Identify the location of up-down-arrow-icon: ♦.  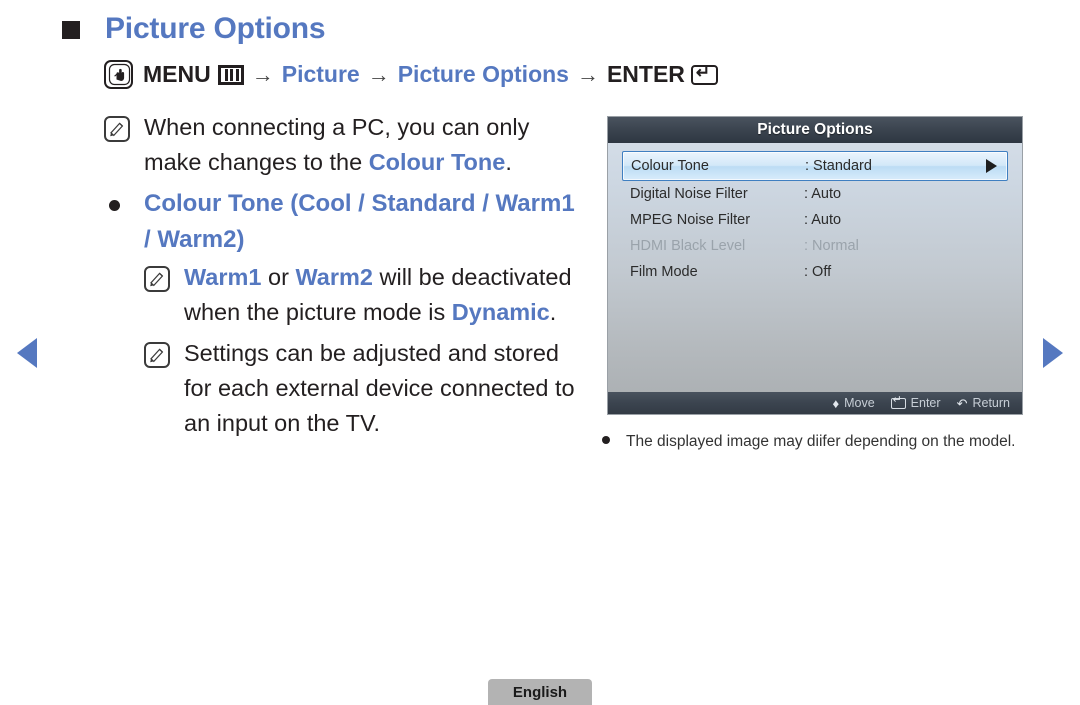
(836, 403).